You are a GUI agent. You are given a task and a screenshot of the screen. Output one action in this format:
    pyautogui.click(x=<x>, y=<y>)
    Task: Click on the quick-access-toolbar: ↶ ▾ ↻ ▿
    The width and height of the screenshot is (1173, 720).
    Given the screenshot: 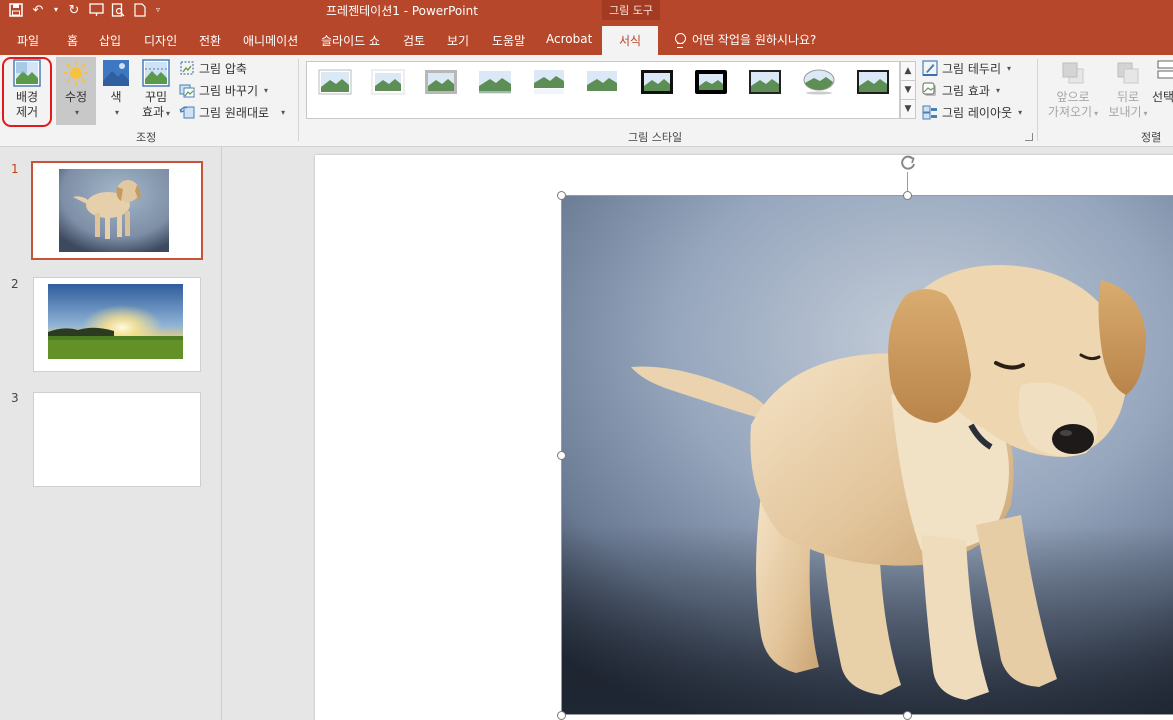 What is the action you would take?
    pyautogui.click(x=85, y=10)
    